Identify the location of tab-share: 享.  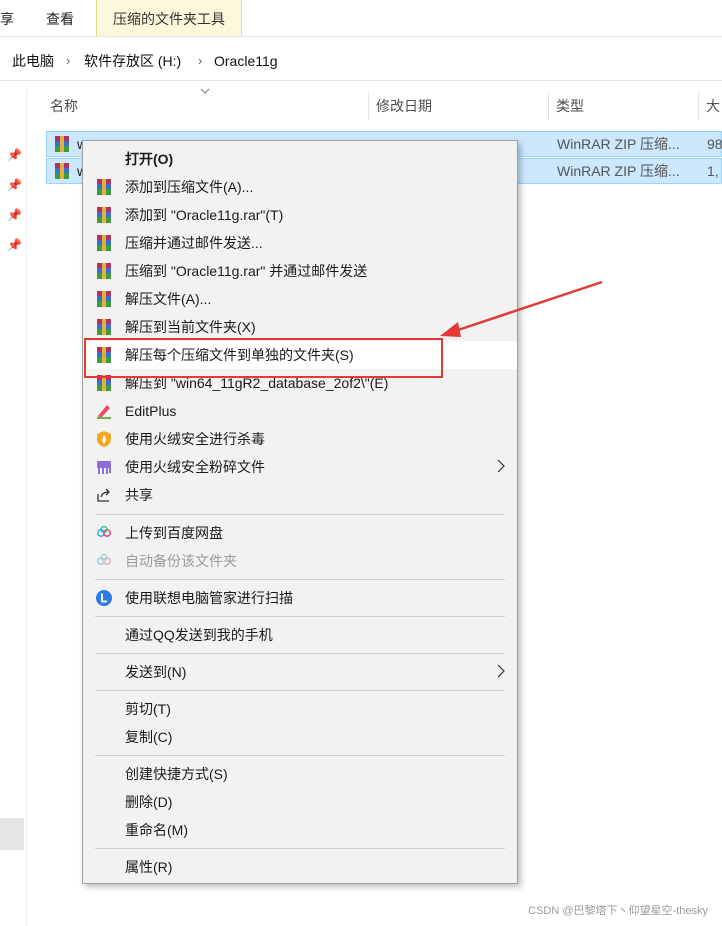
(7, 18).